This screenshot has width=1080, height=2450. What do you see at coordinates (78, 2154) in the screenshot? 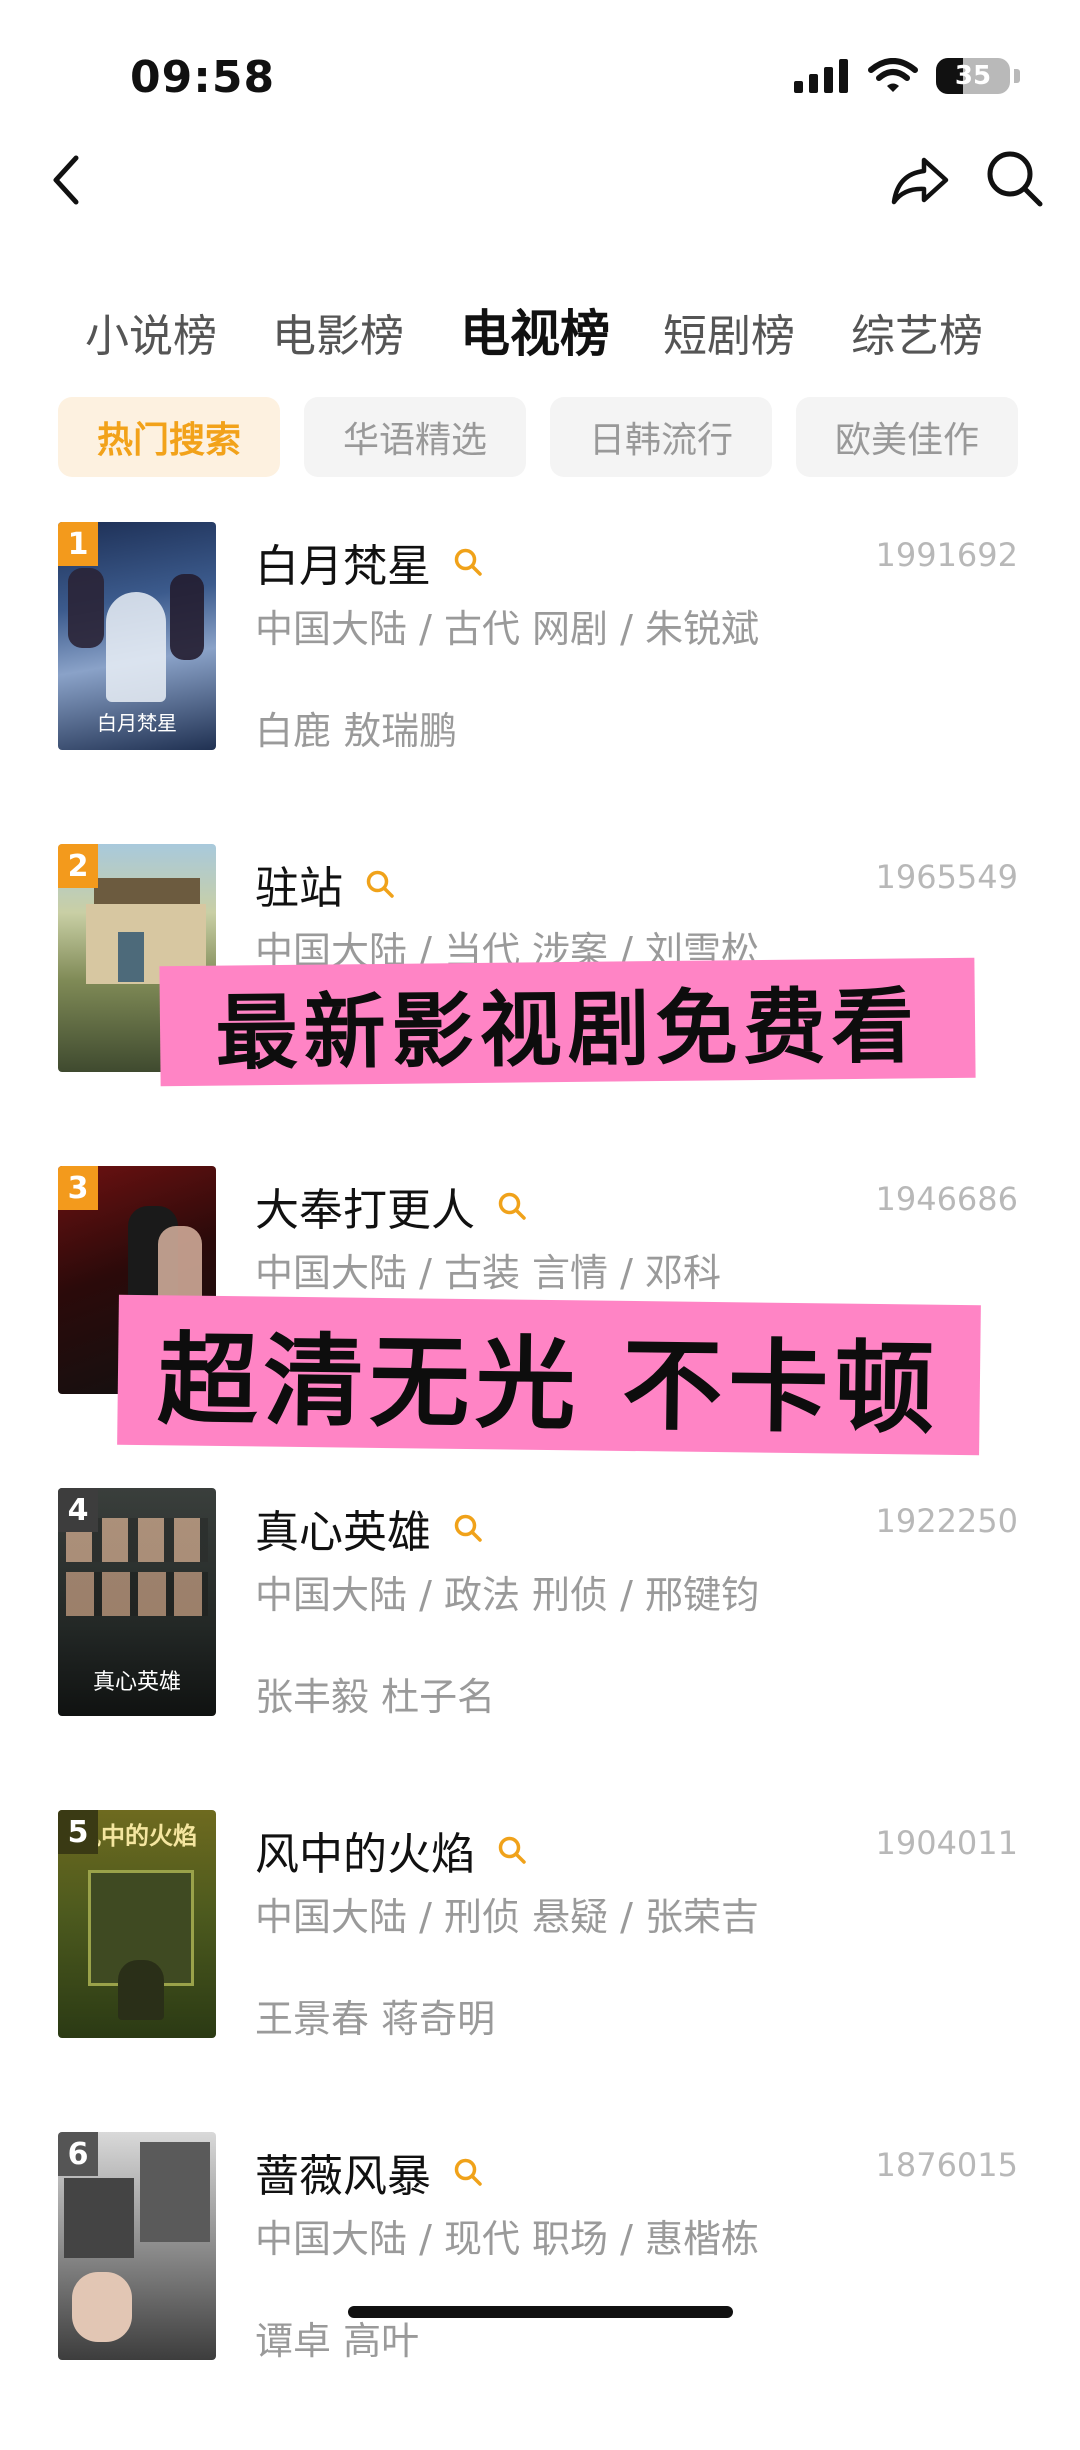
I see `rank-badge: 6` at bounding box center [78, 2154].